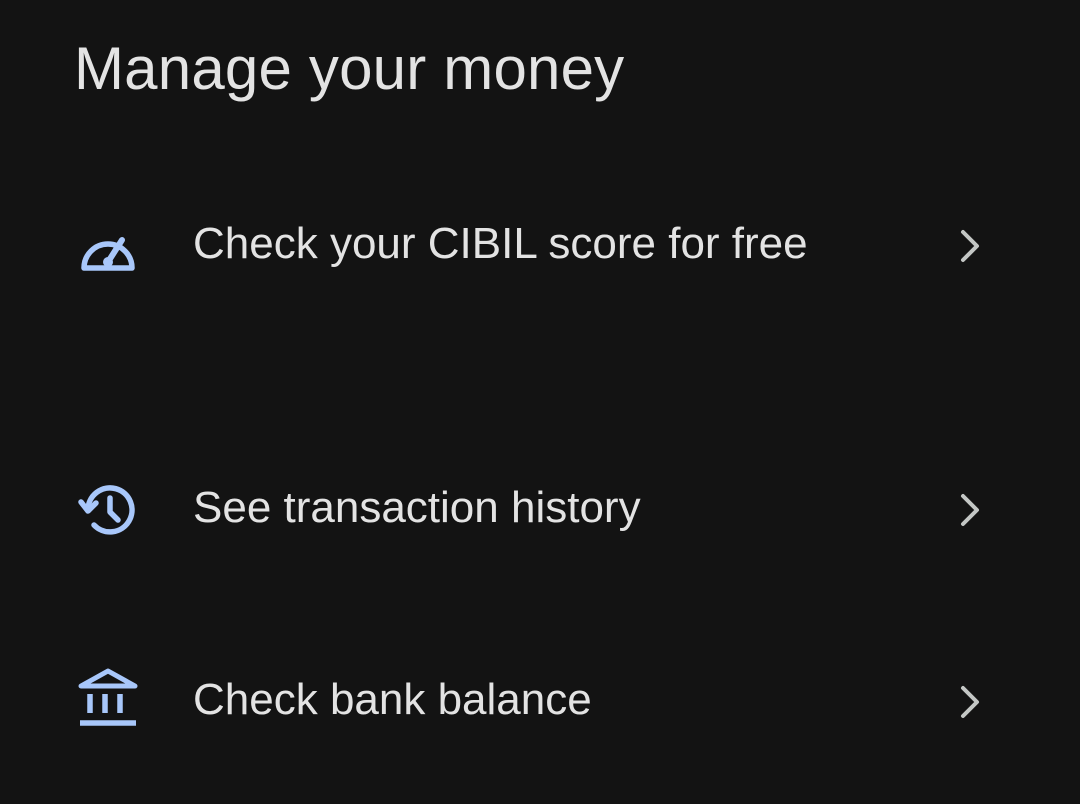 The width and height of the screenshot is (1080, 804). Describe the element at coordinates (500, 243) in the screenshot. I see `check-cibil-score-label: Check your CIBIL score for free` at that location.